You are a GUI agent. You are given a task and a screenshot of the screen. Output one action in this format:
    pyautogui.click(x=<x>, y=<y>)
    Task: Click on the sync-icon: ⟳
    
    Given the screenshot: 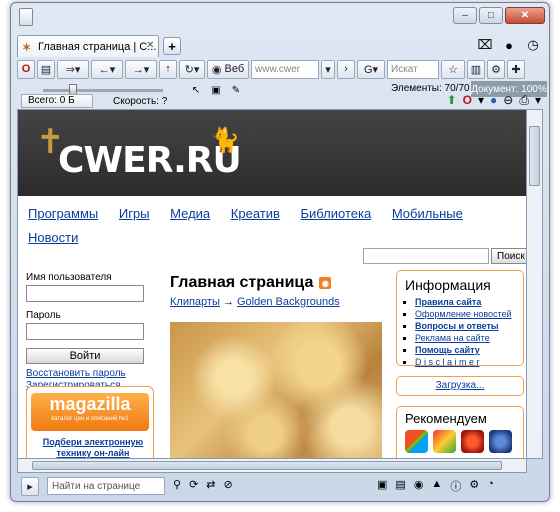 What is the action you would take?
    pyautogui.click(x=193, y=484)
    